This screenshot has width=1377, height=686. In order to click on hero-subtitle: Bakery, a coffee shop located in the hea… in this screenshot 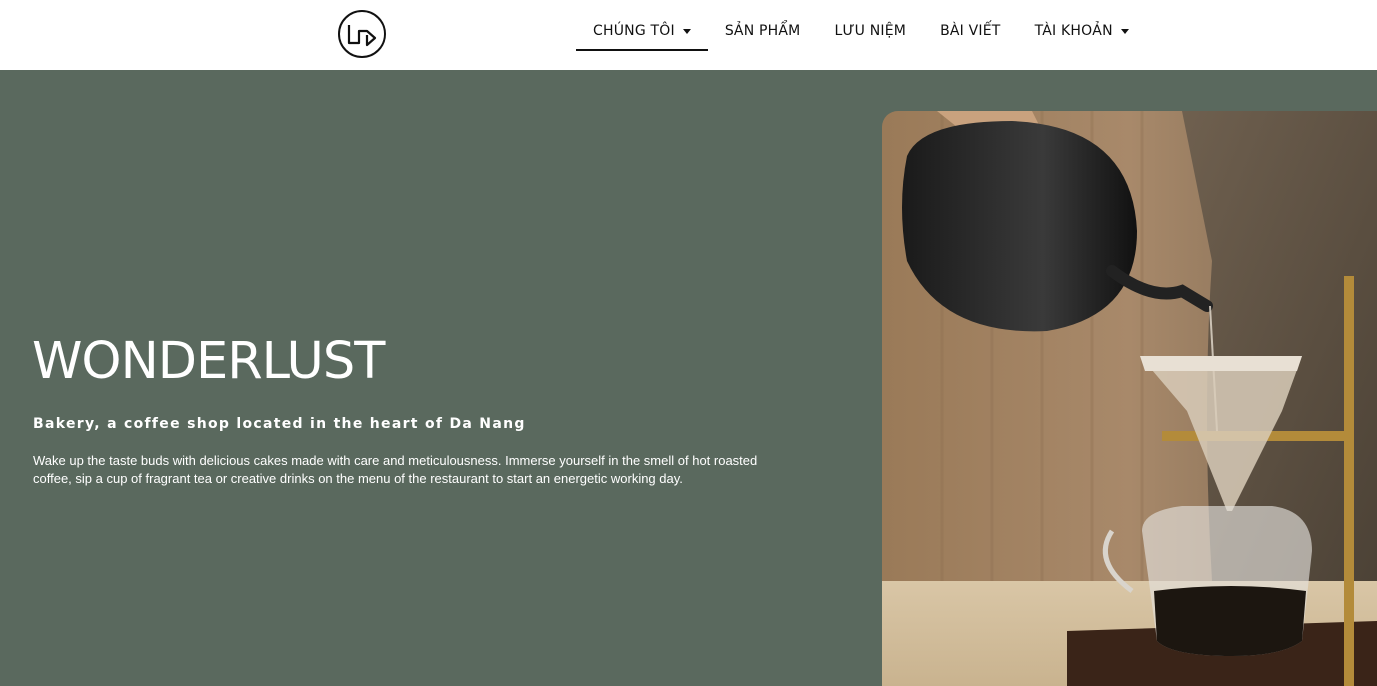, I will do `click(279, 424)`.